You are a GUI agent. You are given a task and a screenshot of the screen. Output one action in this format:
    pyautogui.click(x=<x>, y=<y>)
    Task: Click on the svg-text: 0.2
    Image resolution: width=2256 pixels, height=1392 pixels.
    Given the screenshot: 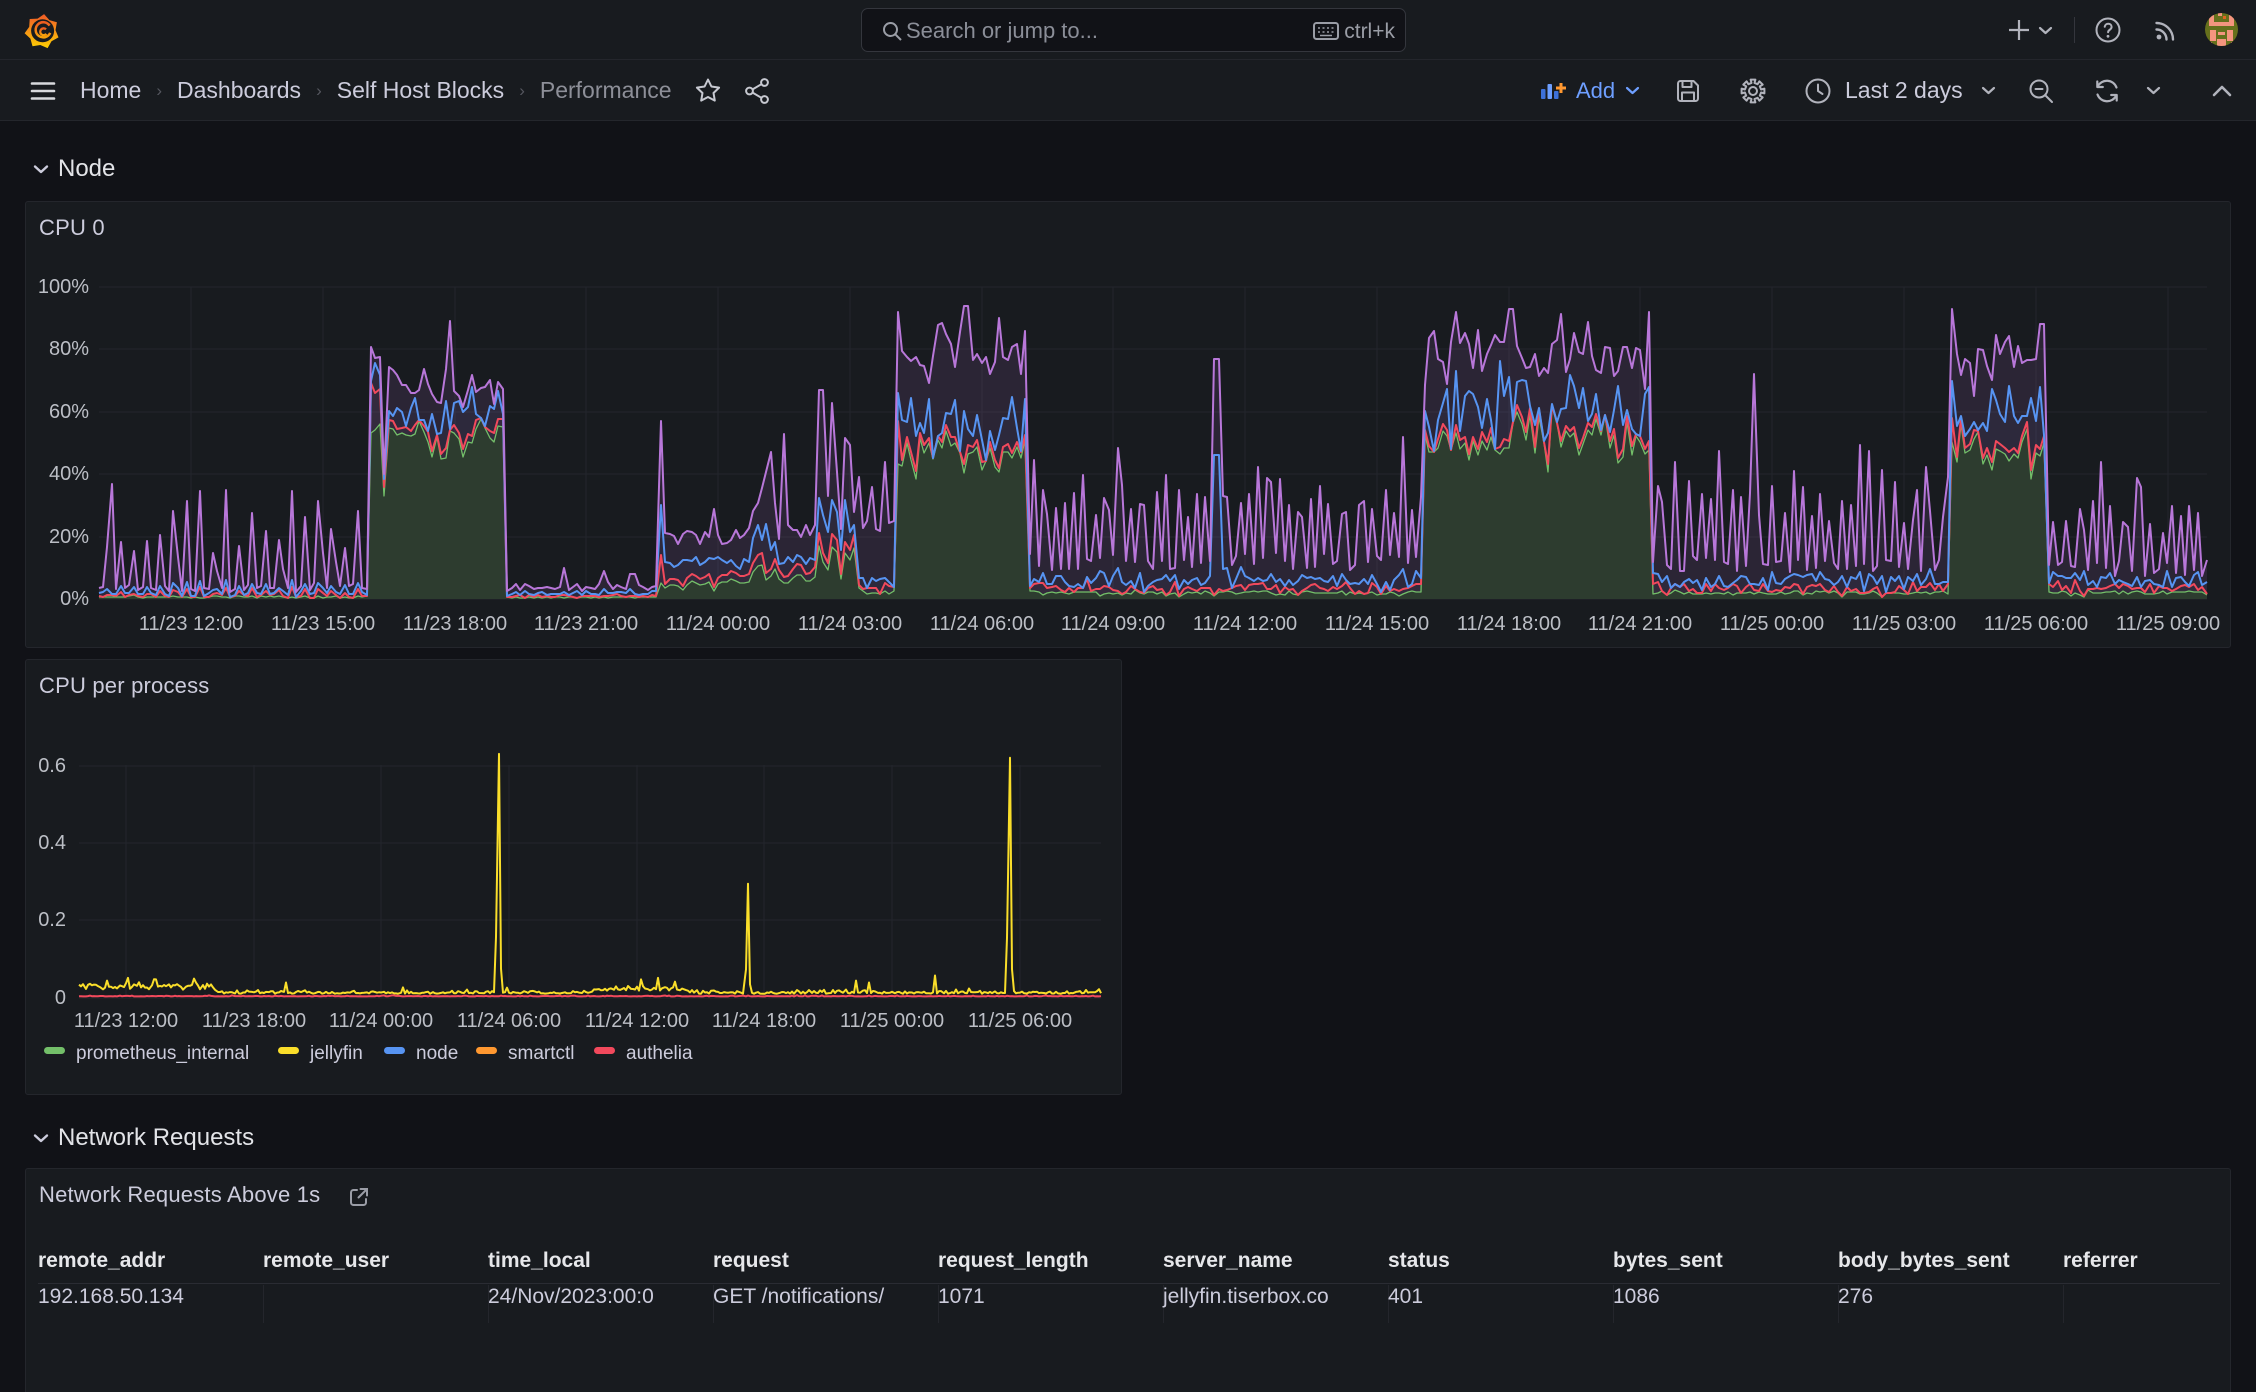 What is the action you would take?
    pyautogui.click(x=52, y=920)
    